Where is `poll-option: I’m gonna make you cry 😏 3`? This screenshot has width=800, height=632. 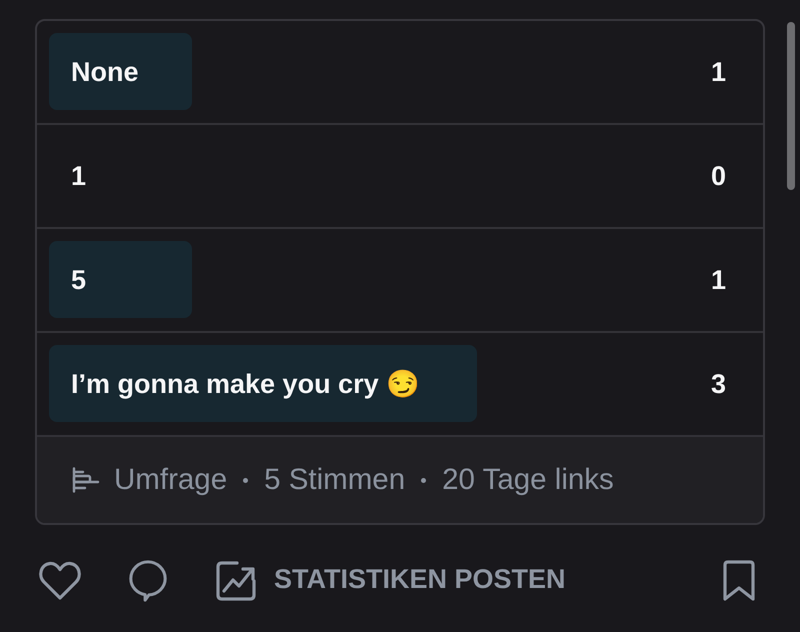 poll-option: I’m gonna make you cry 😏 3 is located at coordinates (406, 383).